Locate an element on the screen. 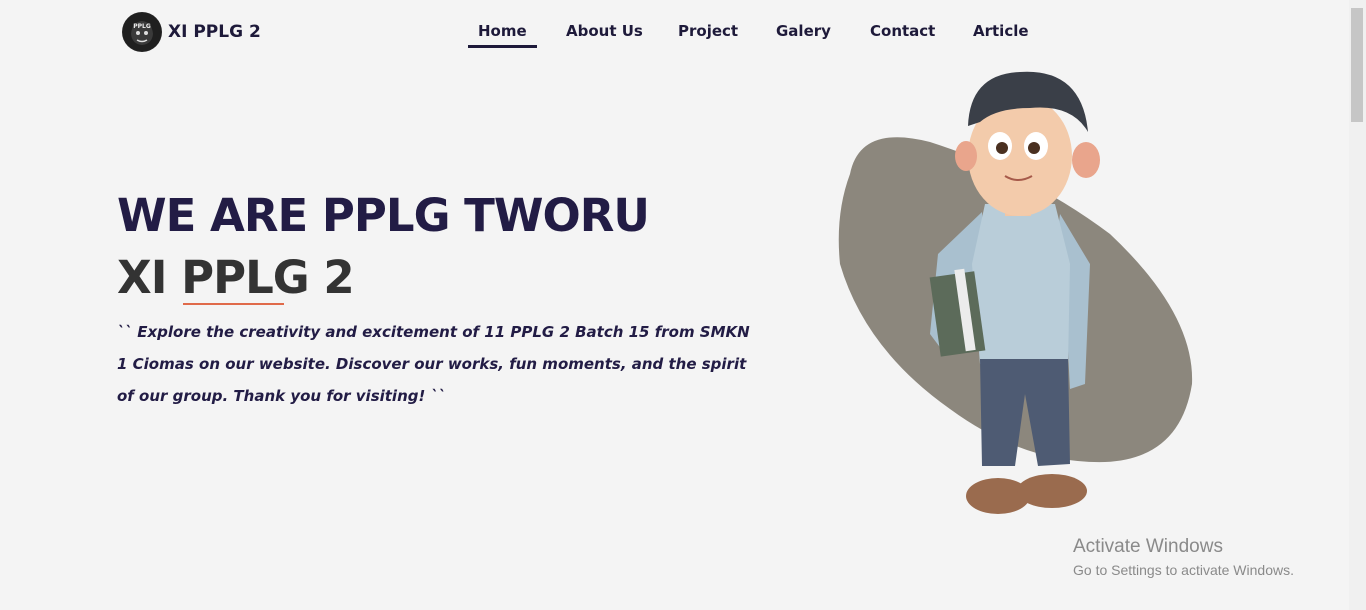  nav-item-project: Project is located at coordinates (708, 31).